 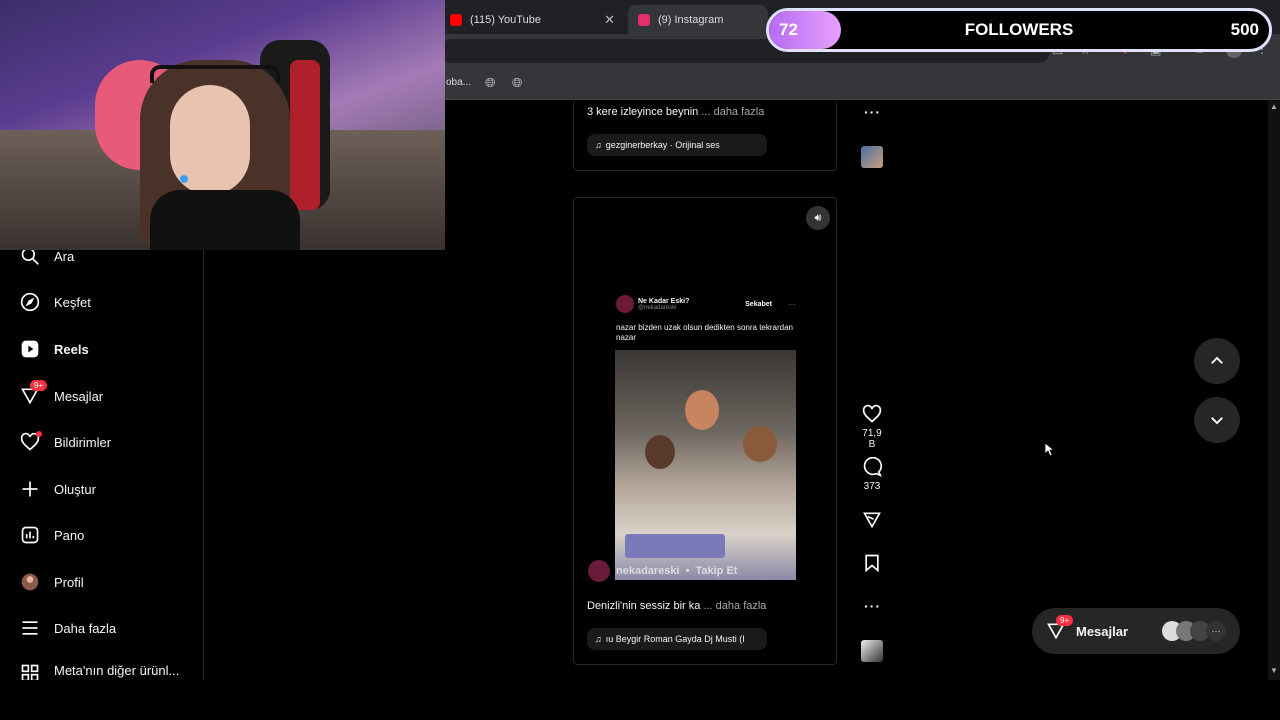 I want to click on caption-text: 3 kere izleyince beynin, so click(x=643, y=112).